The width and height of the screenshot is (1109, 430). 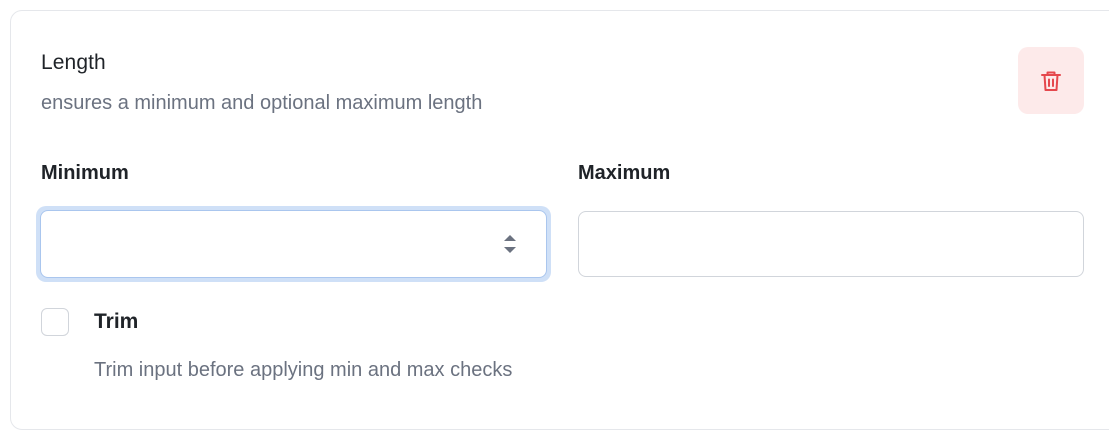 I want to click on trash-icon, so click(x=1051, y=81).